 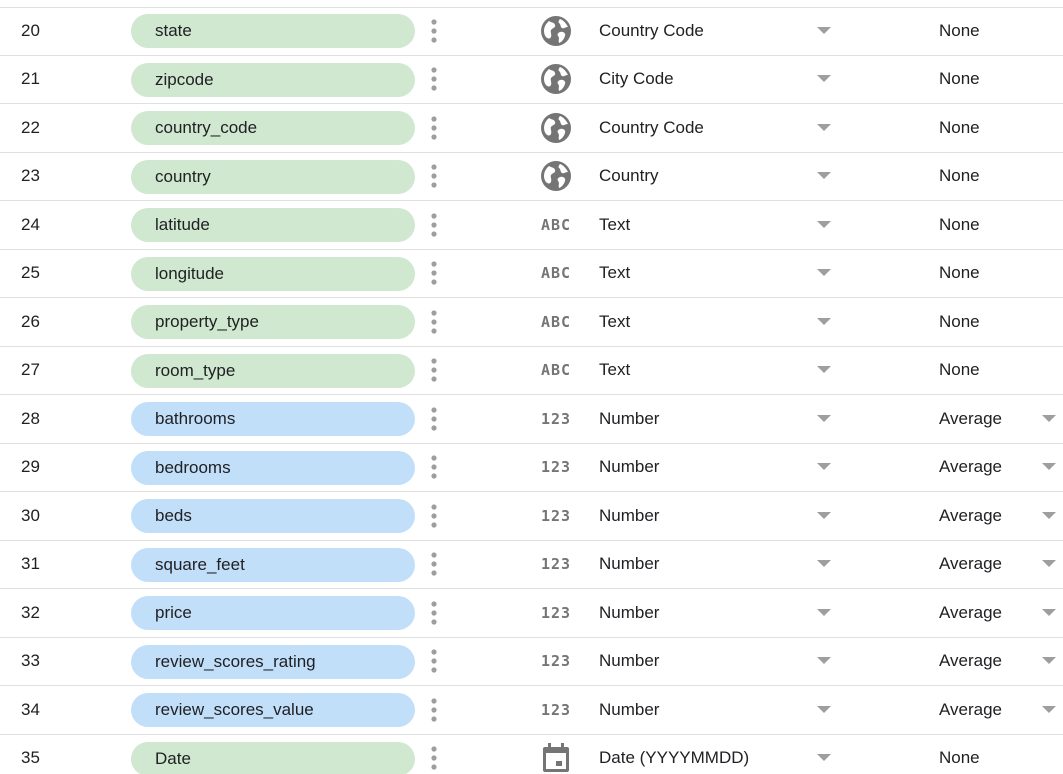 I want to click on dimension-field-chip: property_type, so click(x=273, y=322).